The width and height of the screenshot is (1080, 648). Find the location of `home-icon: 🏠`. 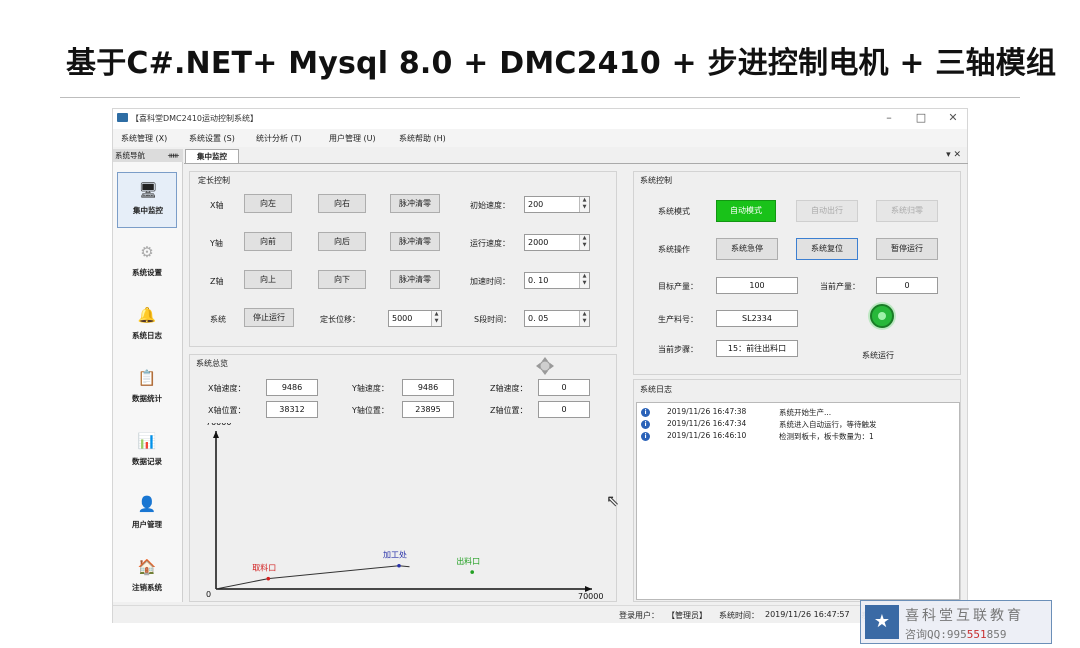

home-icon: 🏠 is located at coordinates (147, 567).